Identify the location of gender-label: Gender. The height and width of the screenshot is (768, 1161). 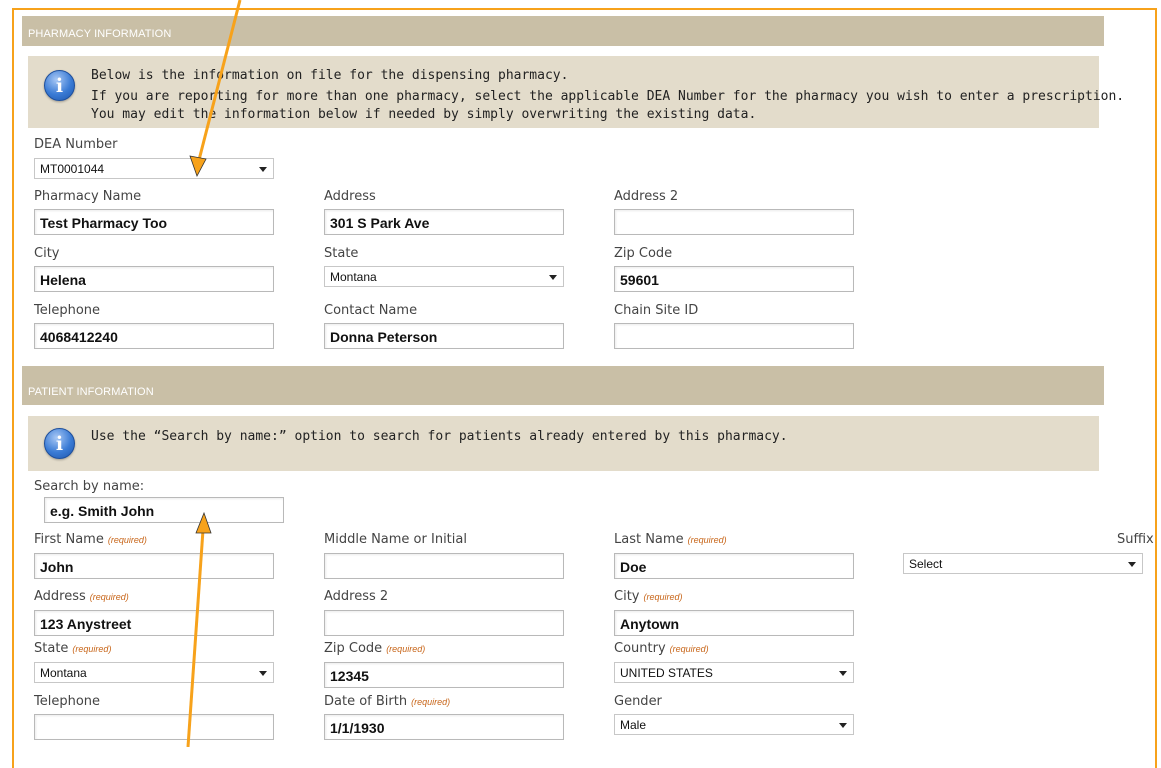
(638, 701).